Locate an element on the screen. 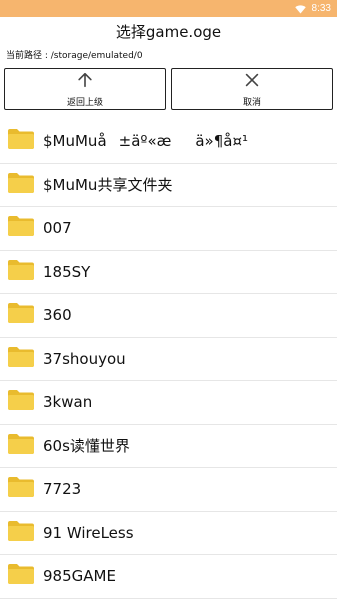  folder-item: 3kwan is located at coordinates (168, 403).